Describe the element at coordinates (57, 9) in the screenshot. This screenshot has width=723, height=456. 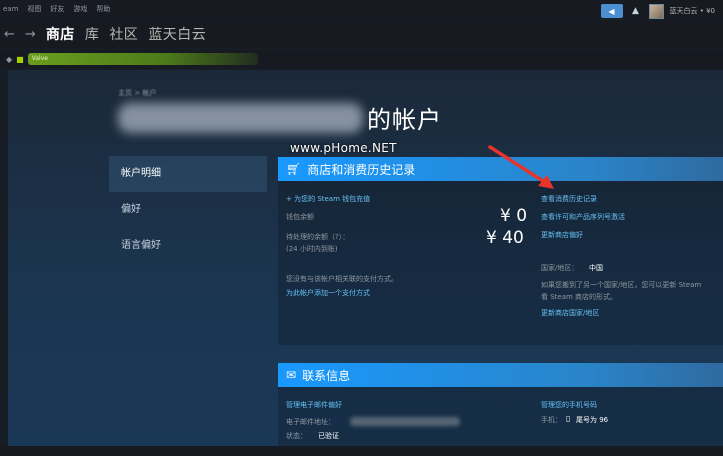
I see `menu-item-friends: 好友` at that location.